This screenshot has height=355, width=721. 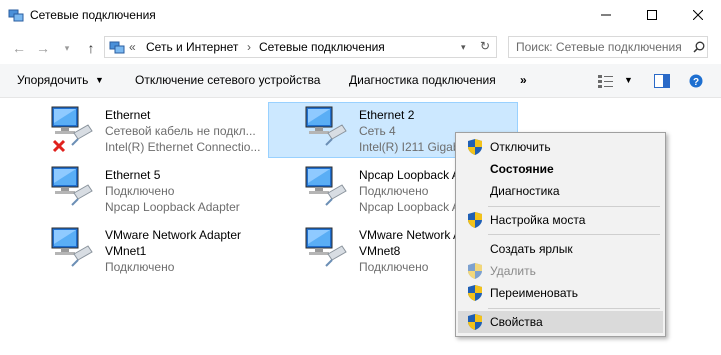 What do you see at coordinates (516, 322) in the screenshot?
I see `menu-item-label: Свойства` at bounding box center [516, 322].